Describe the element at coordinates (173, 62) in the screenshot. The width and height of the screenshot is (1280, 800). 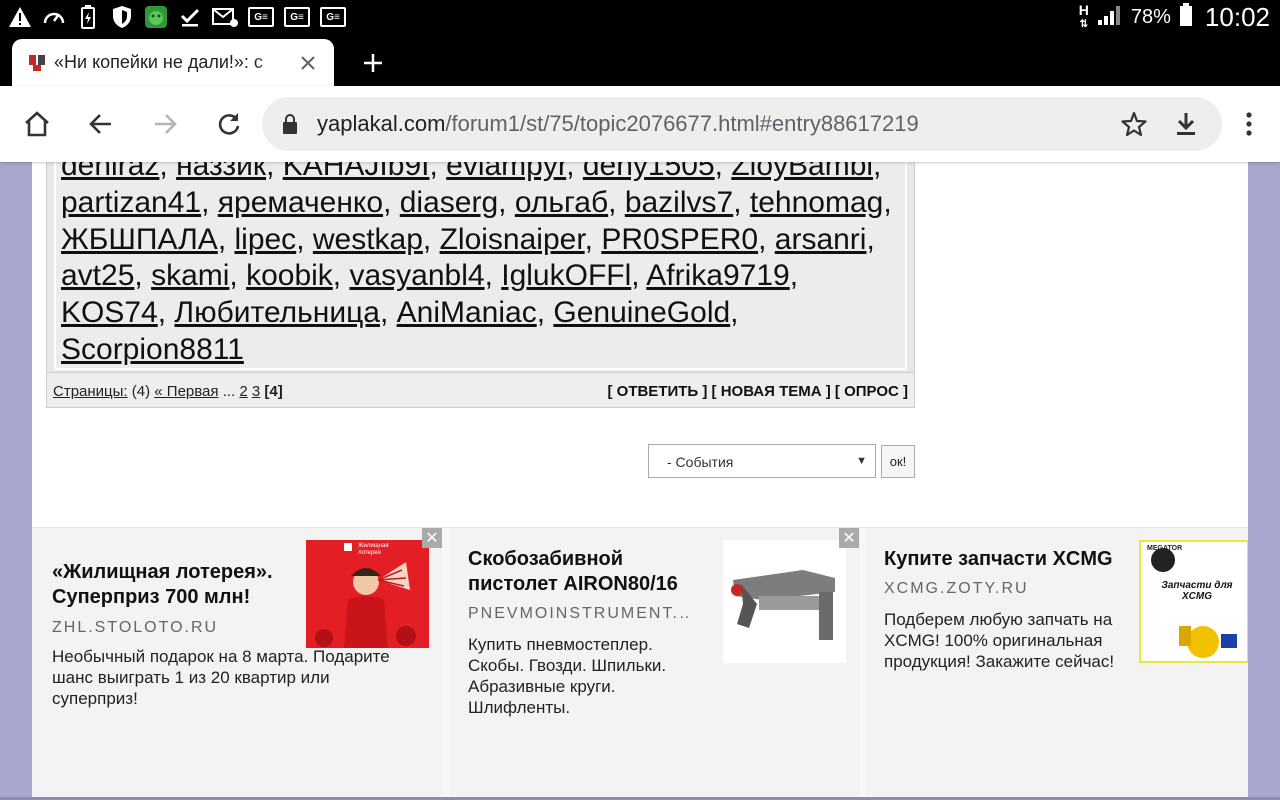
I see `active-tab: «Ни копейки не дали!»: с` at that location.